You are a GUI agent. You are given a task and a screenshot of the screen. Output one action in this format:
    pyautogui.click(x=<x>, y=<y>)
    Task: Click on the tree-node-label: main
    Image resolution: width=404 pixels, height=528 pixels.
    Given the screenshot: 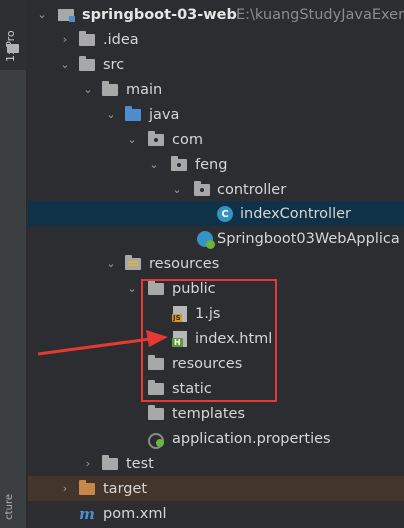 What is the action you would take?
    pyautogui.click(x=144, y=89)
    